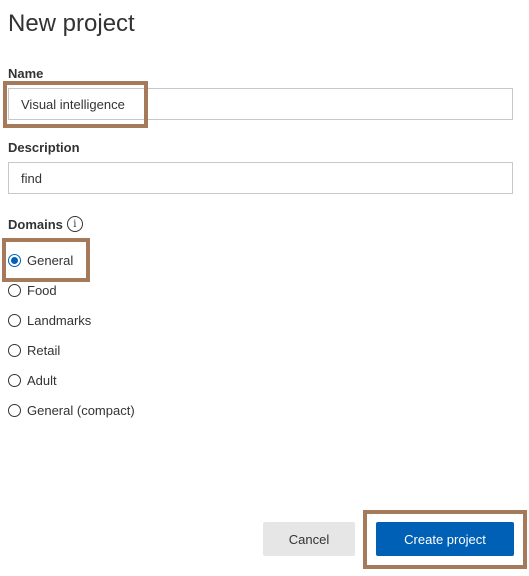 Image resolution: width=529 pixels, height=576 pixels. I want to click on name-input, so click(260, 104).